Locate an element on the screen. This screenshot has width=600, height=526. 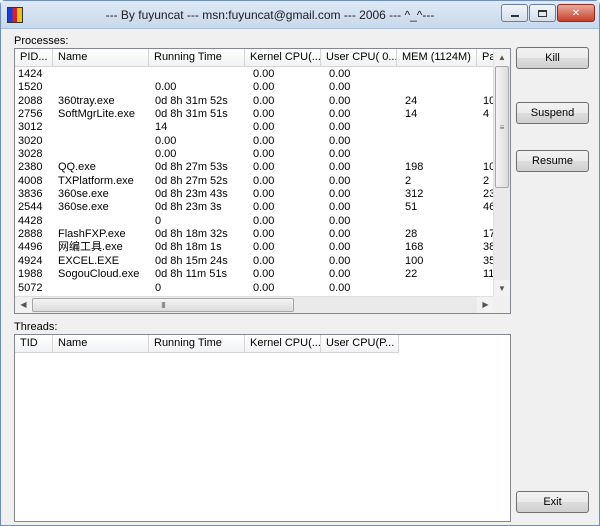
table-row: 2544 360se.exe 0d 8h 23m 3s 0.00 0.00 51 46 is located at coordinates (256, 207).